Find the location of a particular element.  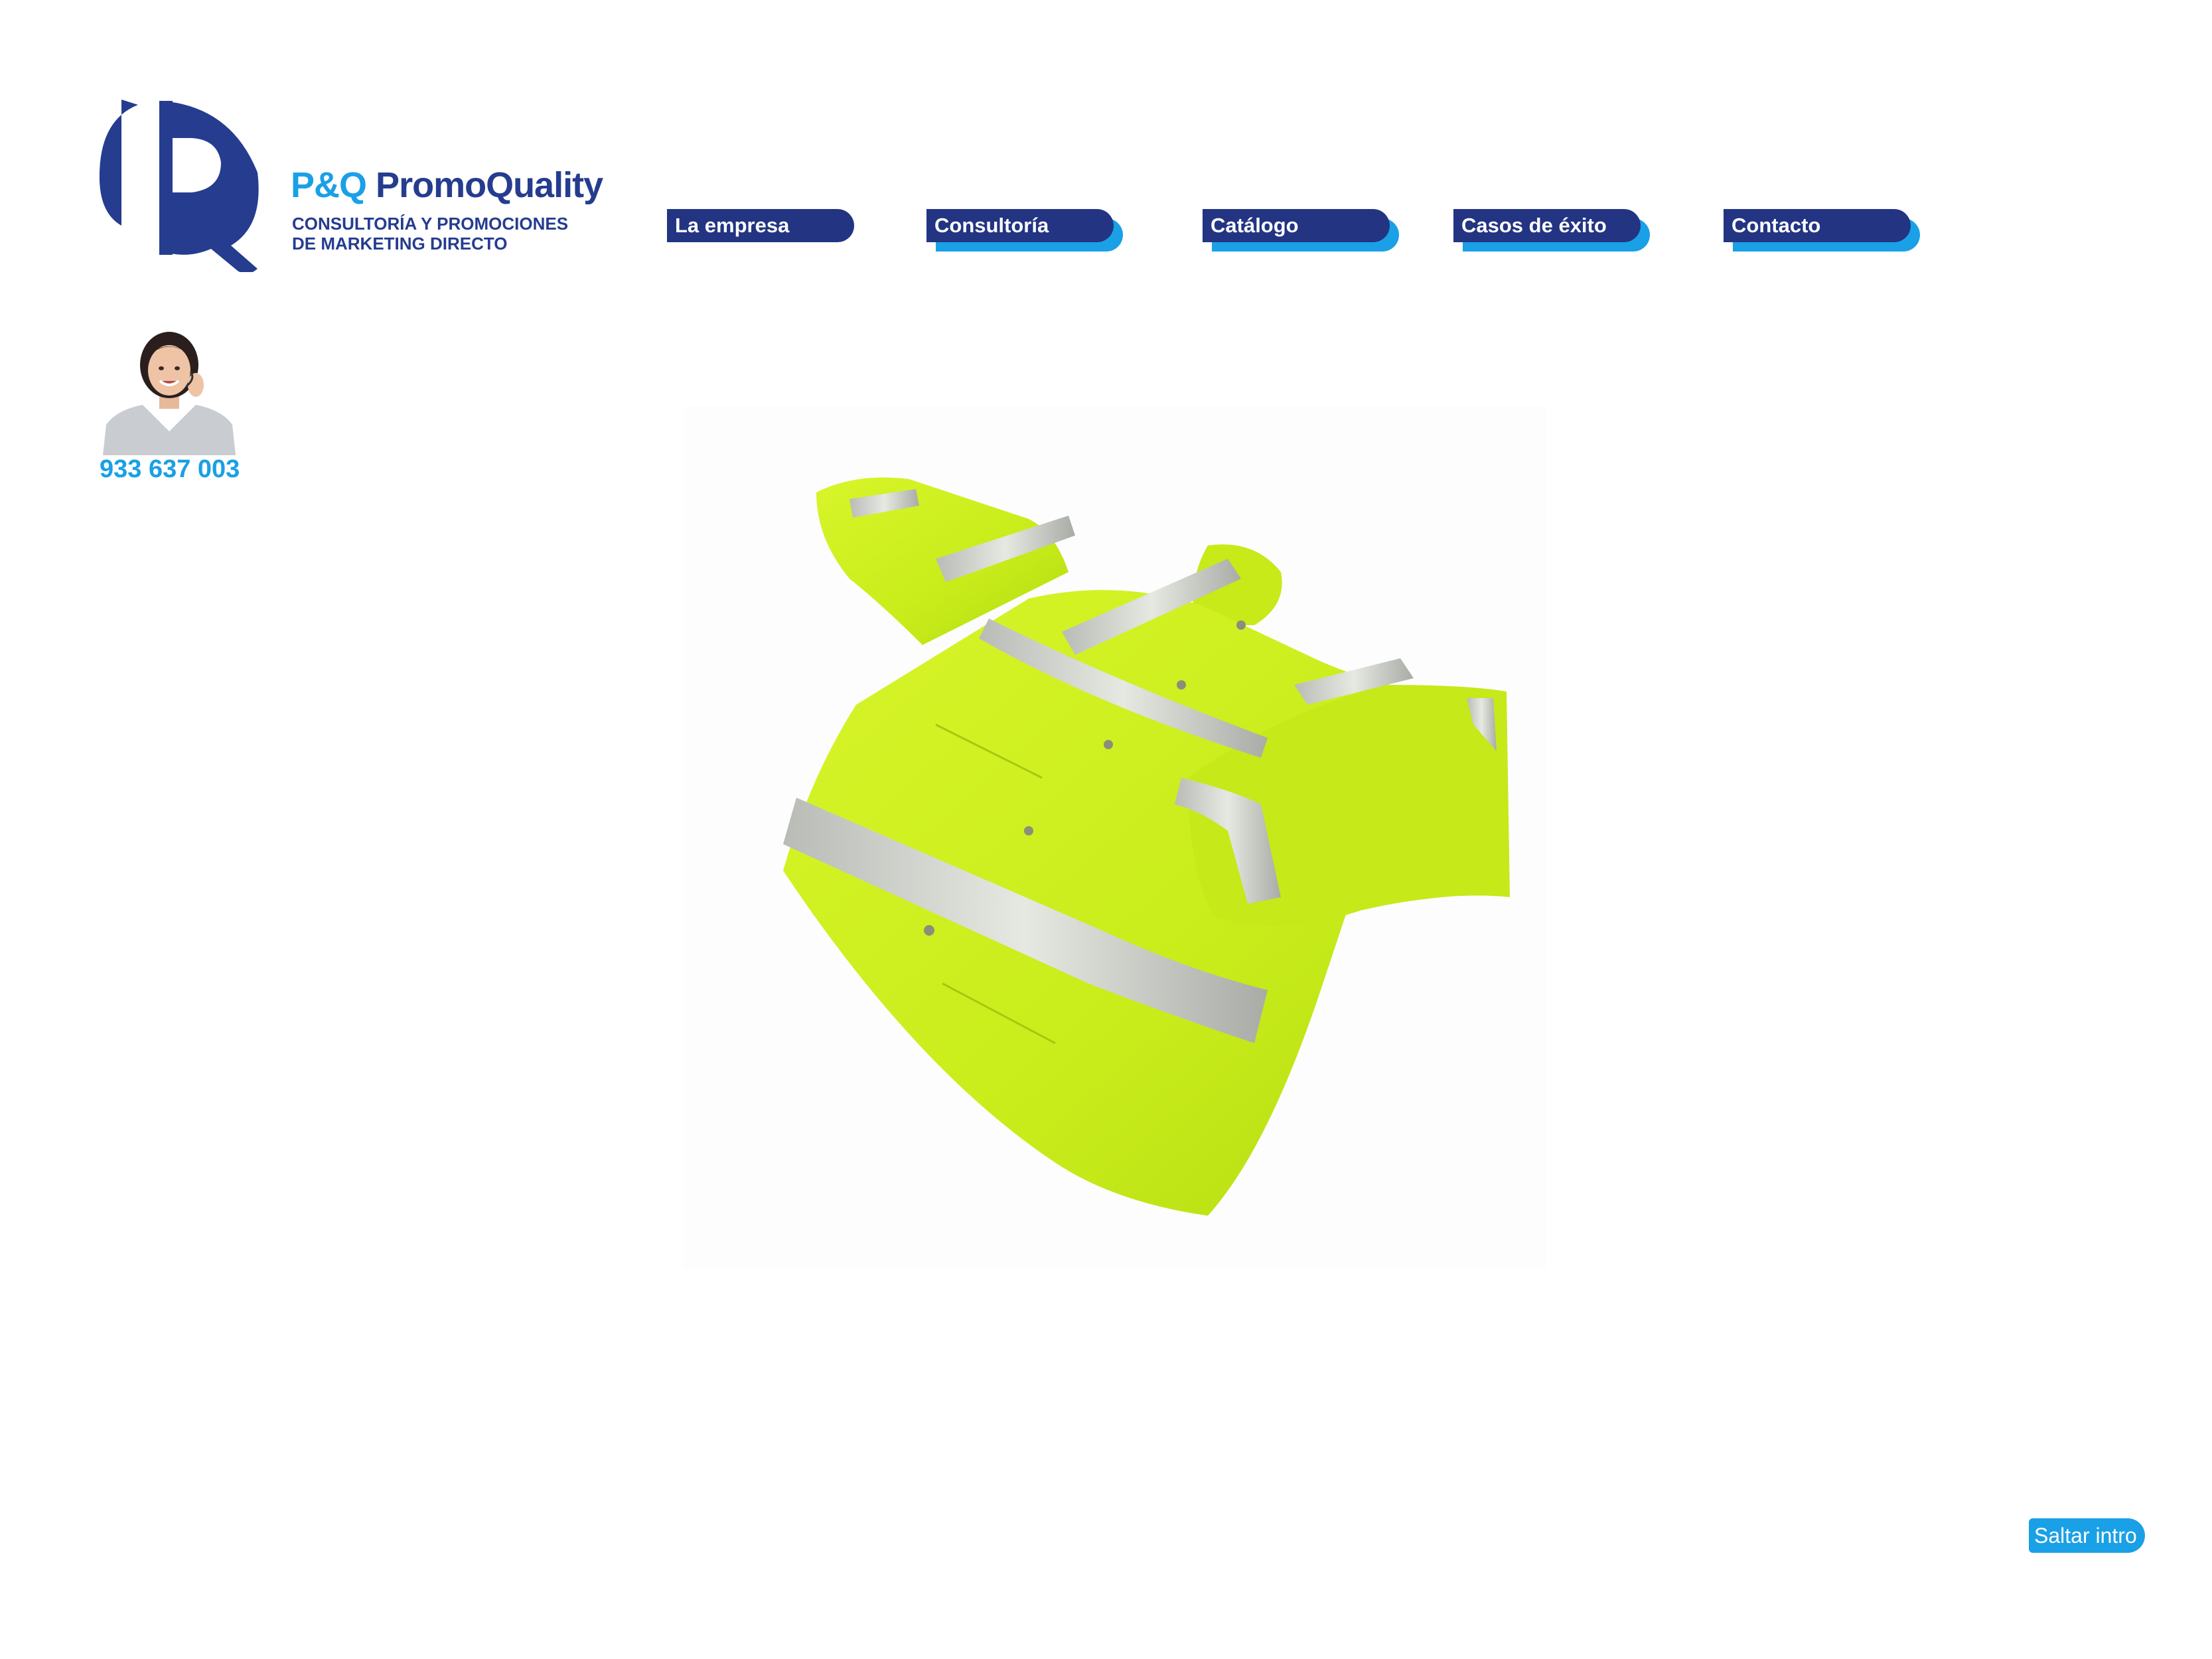

nav-label: Contacto is located at coordinates (1777, 225).